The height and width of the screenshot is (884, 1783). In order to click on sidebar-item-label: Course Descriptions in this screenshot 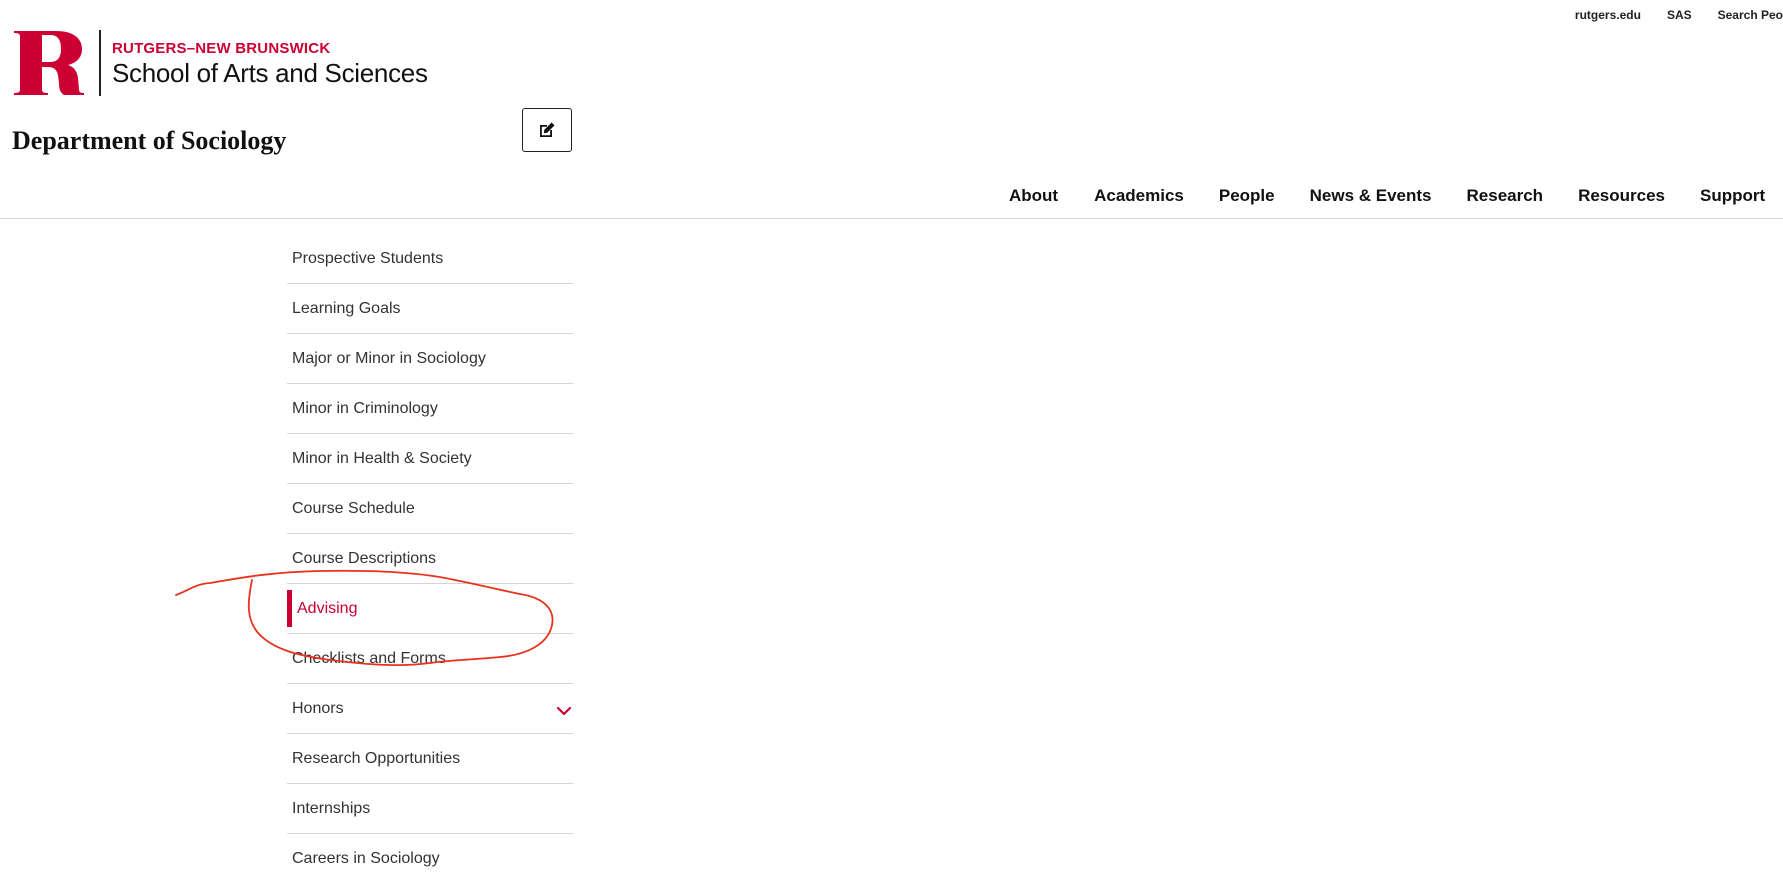, I will do `click(364, 558)`.